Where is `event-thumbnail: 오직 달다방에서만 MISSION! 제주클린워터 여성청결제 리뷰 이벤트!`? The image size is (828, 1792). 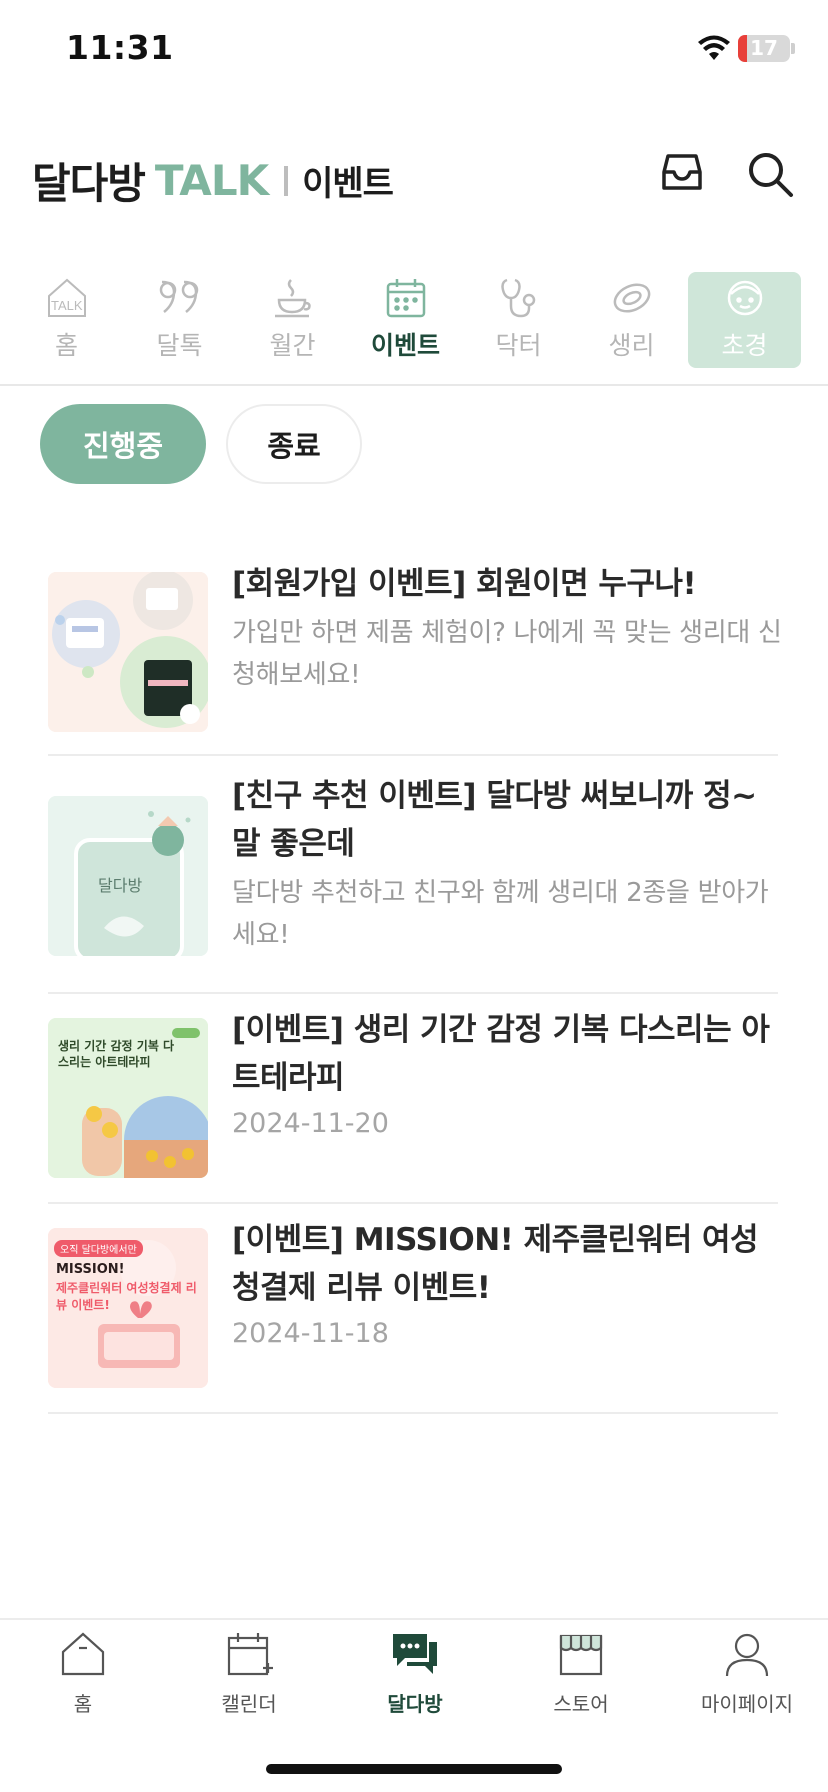
event-thumbnail: 오직 달다방에서만 MISSION! 제주클린워터 여성청결제 리뷰 이벤트! is located at coordinates (128, 1308).